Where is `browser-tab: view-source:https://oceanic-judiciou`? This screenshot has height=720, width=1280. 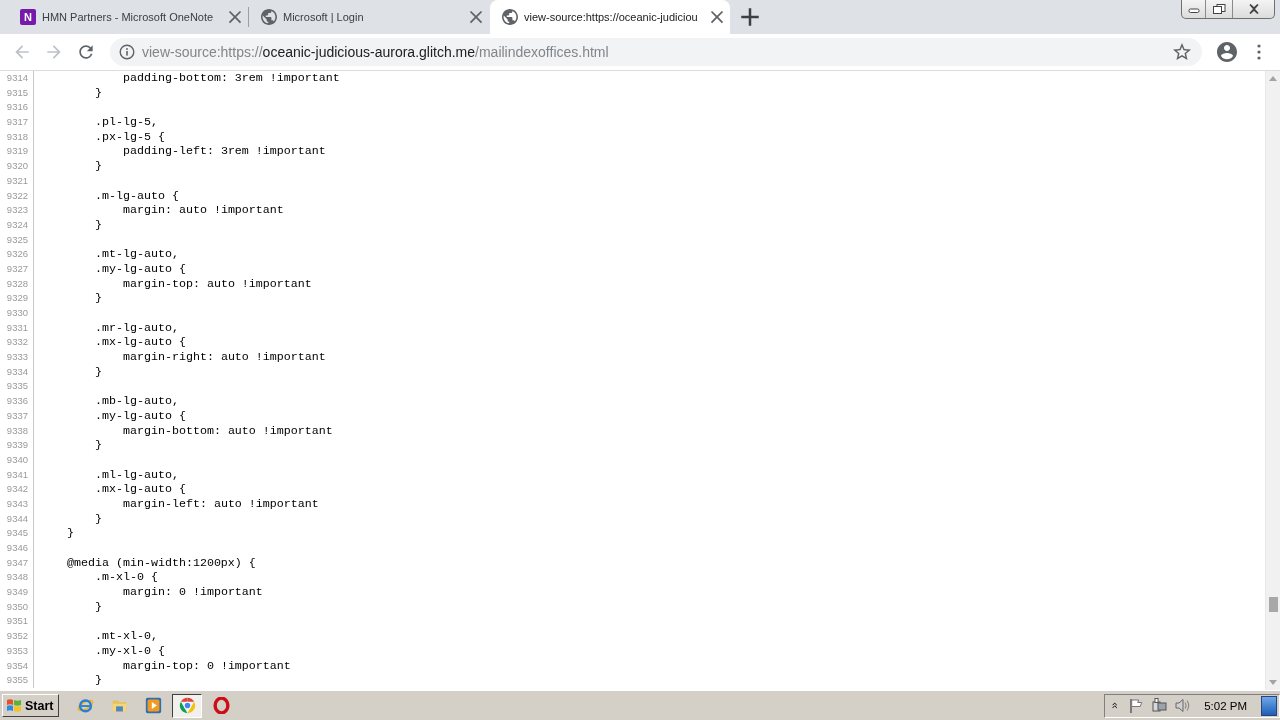
browser-tab: view-source:https://oceanic-judiciou is located at coordinates (610, 17).